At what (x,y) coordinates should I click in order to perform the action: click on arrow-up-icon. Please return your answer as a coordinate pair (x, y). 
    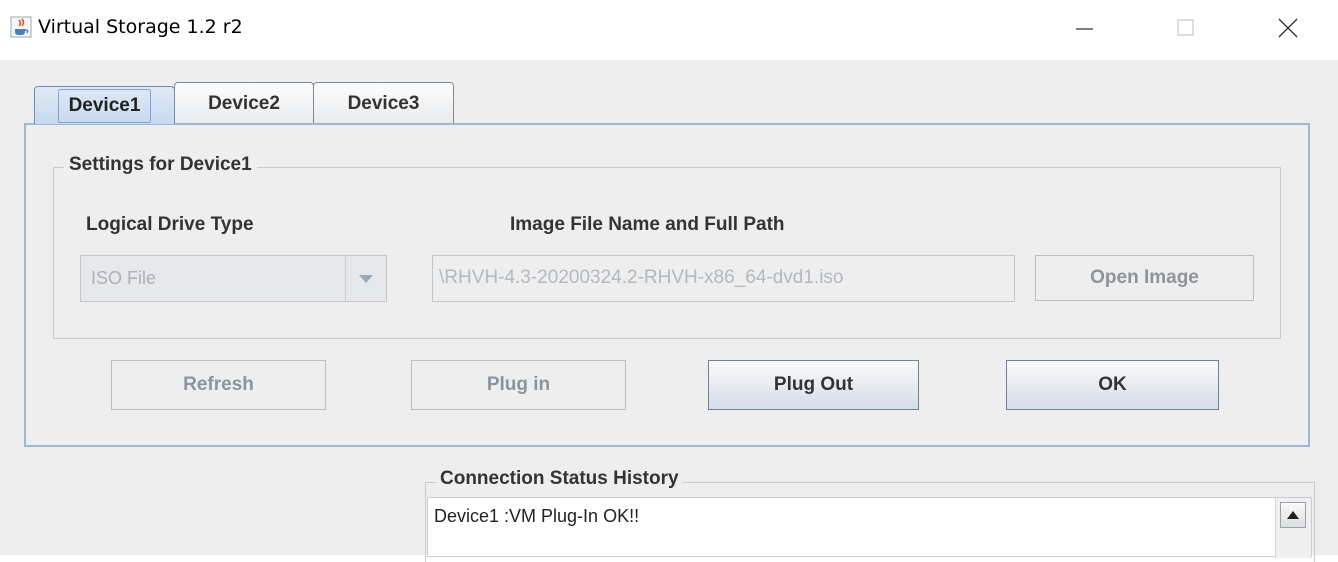
    Looking at the image, I should click on (1293, 515).